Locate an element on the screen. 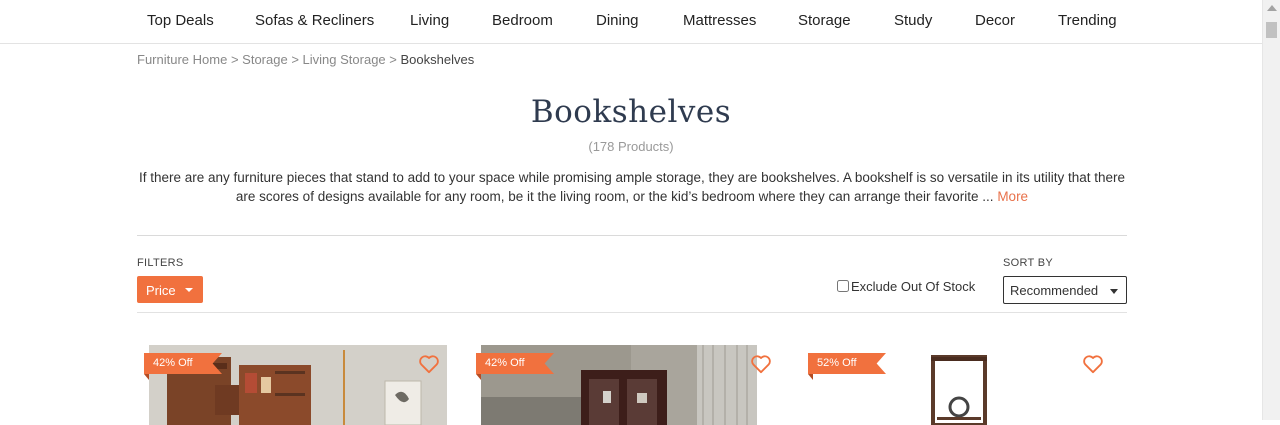  price-filter-button: Price is located at coordinates (170, 289).